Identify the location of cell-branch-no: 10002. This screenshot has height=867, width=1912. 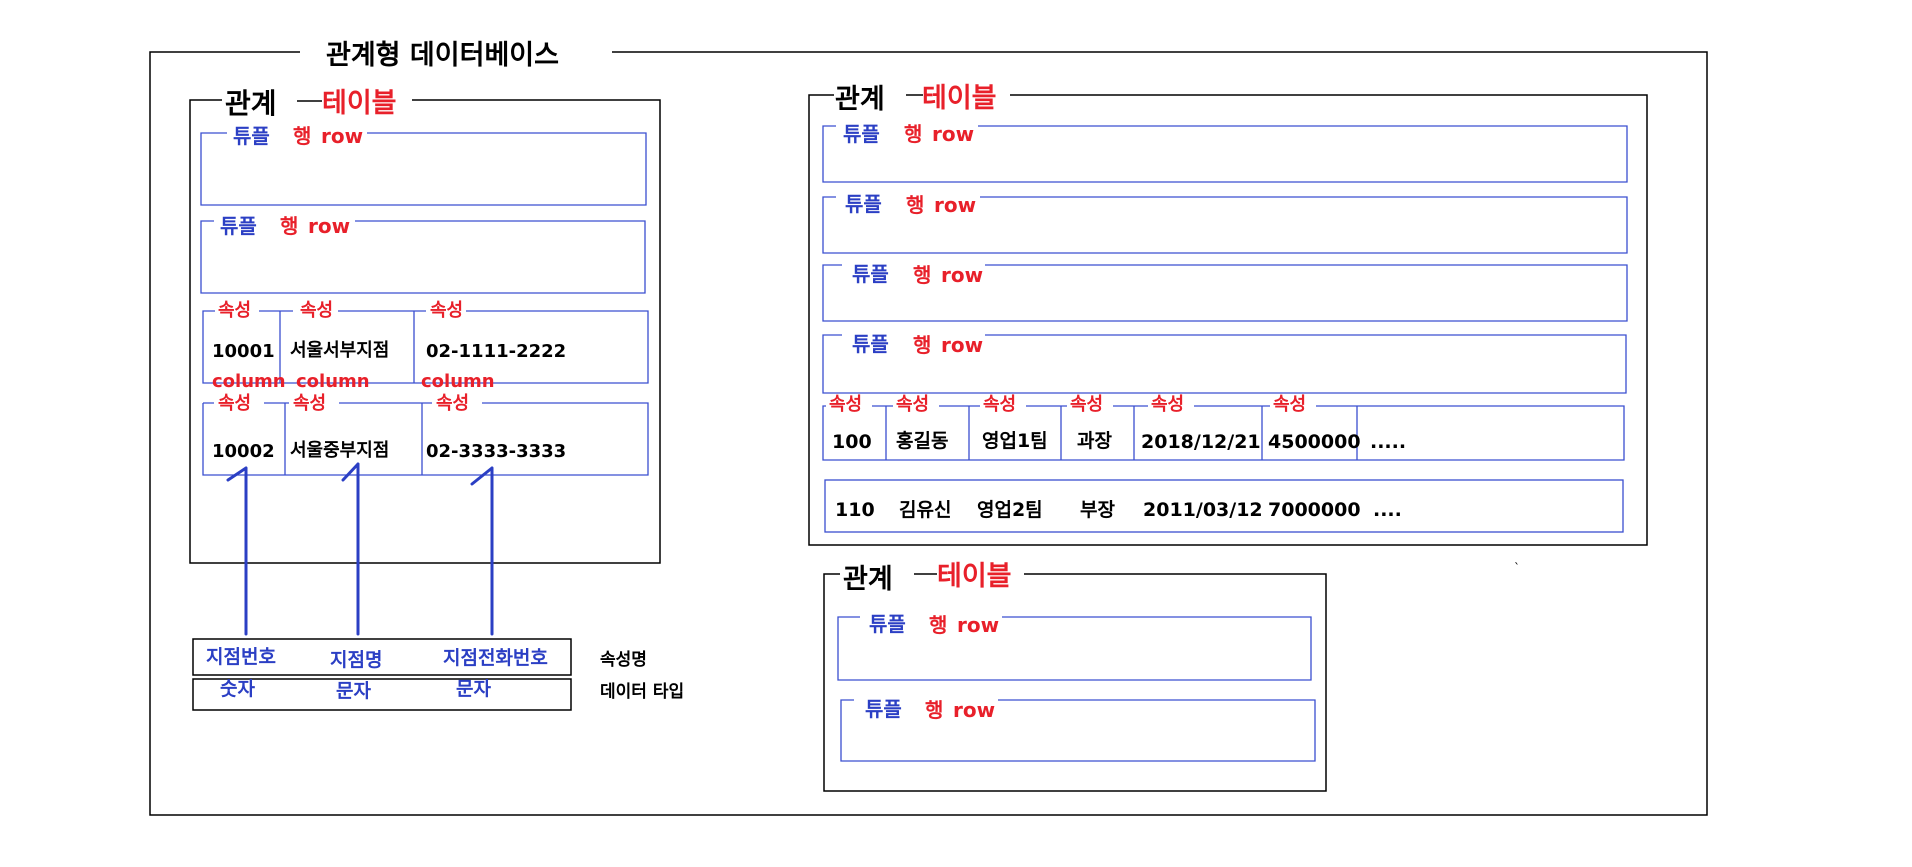
(243, 451).